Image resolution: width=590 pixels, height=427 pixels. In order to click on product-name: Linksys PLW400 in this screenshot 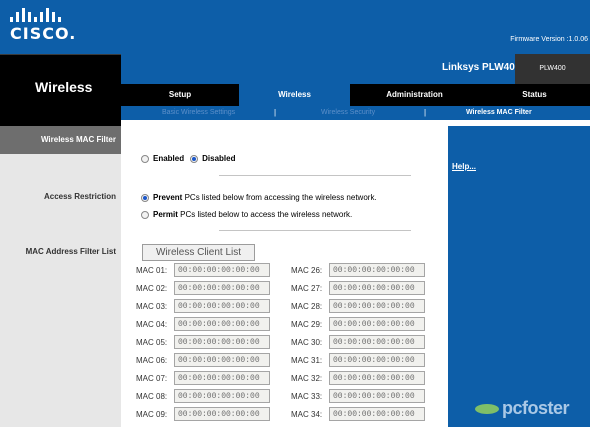, I will do `click(481, 67)`.